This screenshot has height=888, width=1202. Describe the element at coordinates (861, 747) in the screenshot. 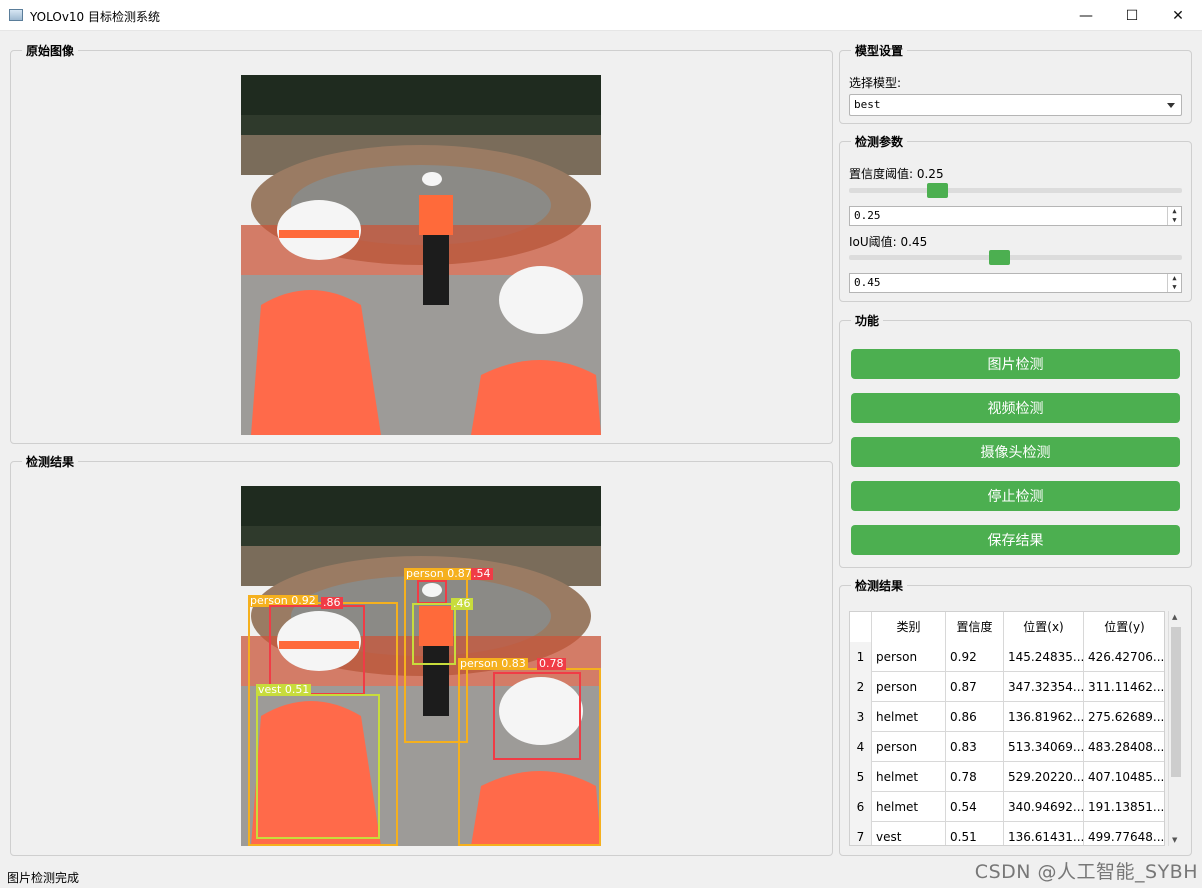

I see `row-index: 4` at that location.